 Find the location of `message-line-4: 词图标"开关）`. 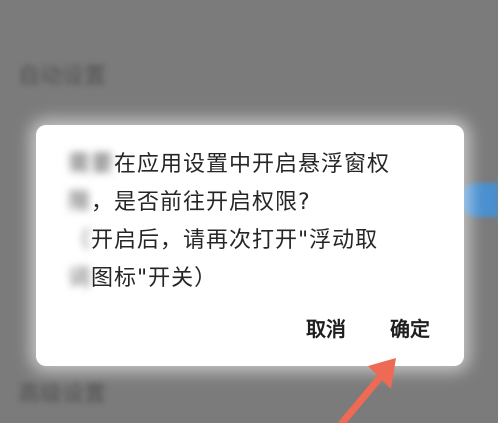

message-line-4: 词图标"开关） is located at coordinates (258, 279).